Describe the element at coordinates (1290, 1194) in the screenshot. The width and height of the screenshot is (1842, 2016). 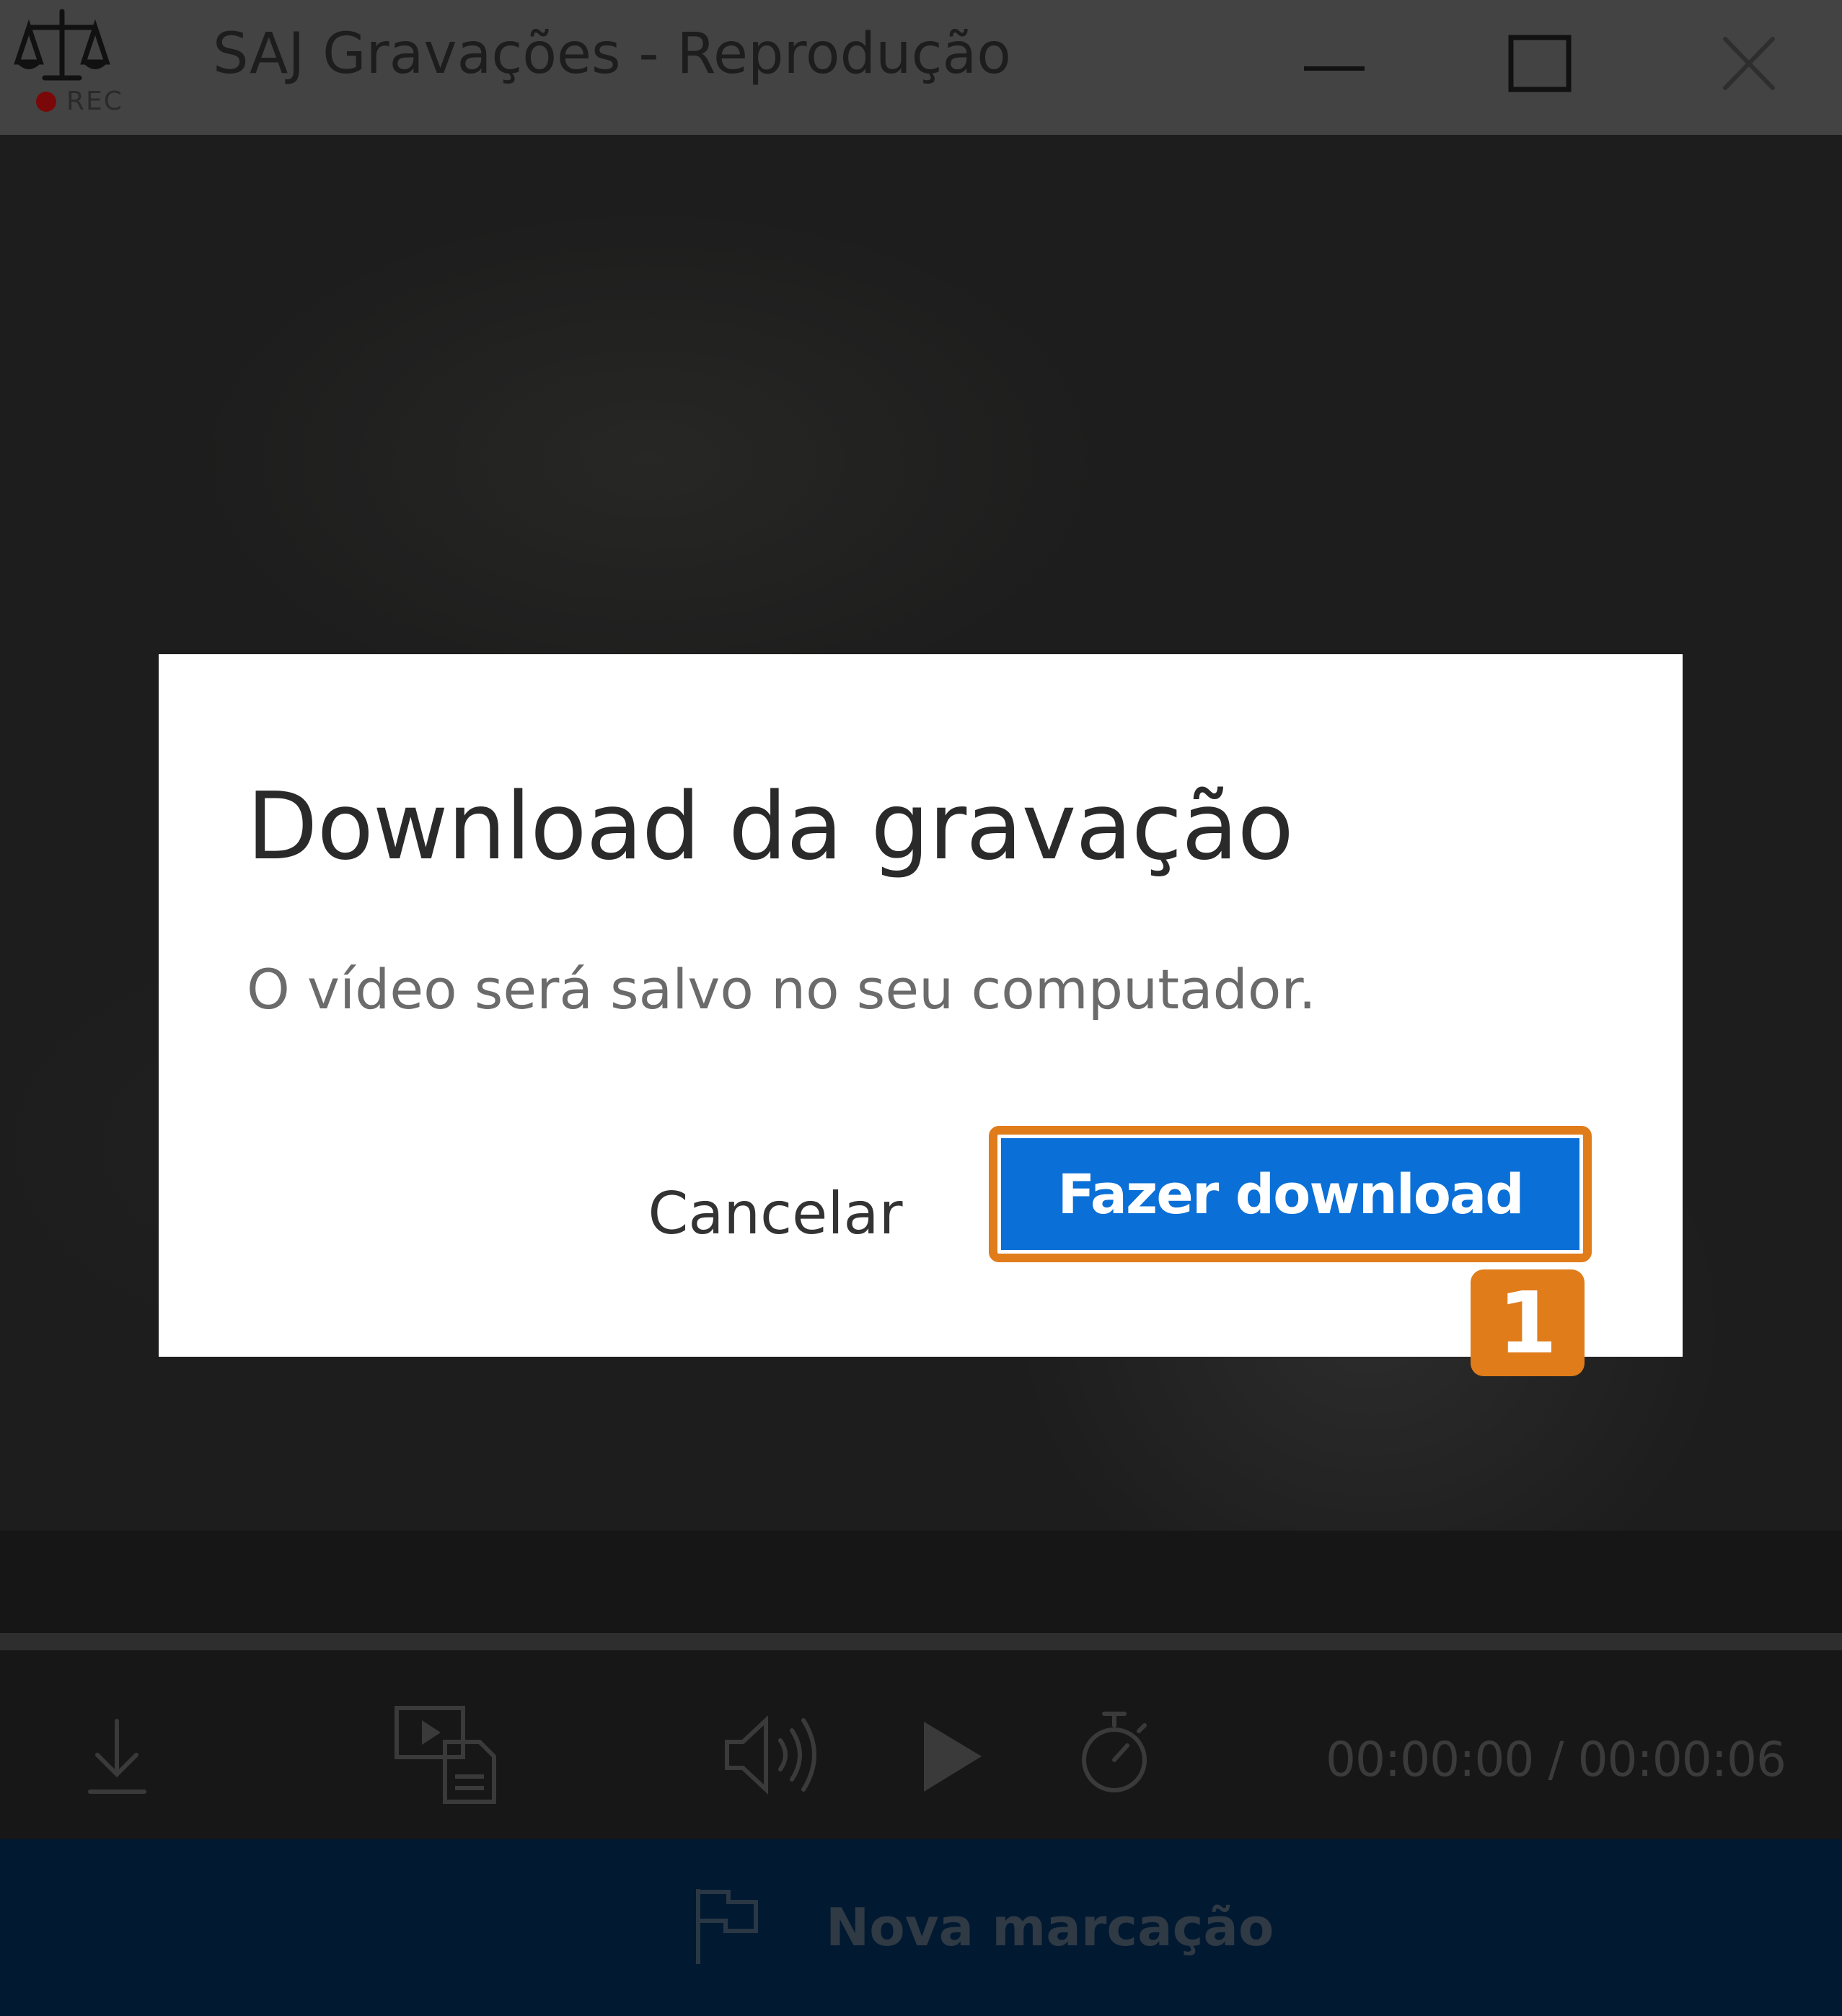
I see `download-button: Fazer download` at that location.